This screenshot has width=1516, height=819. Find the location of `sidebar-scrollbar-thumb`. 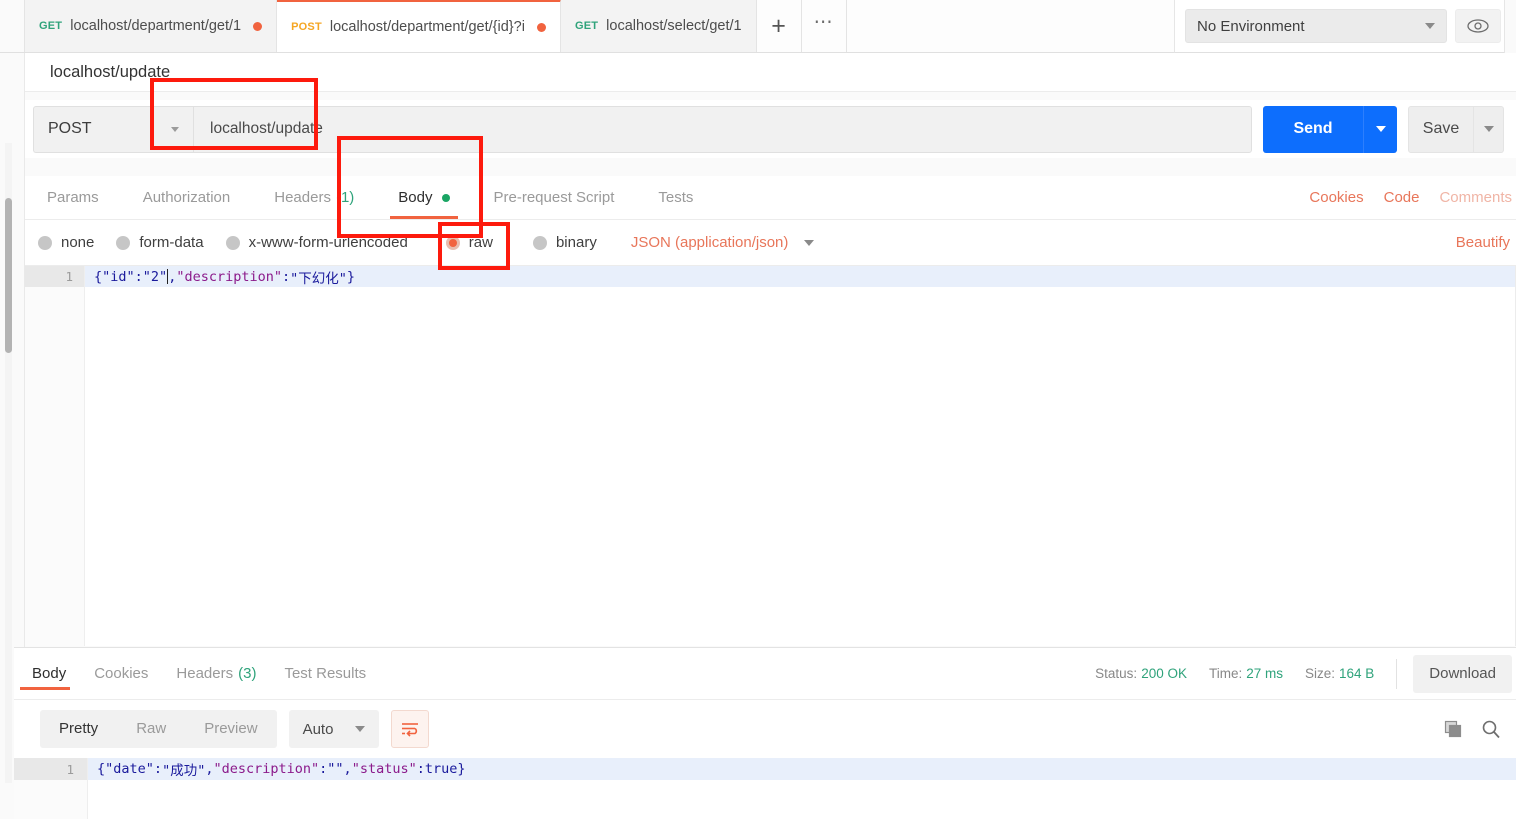

sidebar-scrollbar-thumb is located at coordinates (8, 275).